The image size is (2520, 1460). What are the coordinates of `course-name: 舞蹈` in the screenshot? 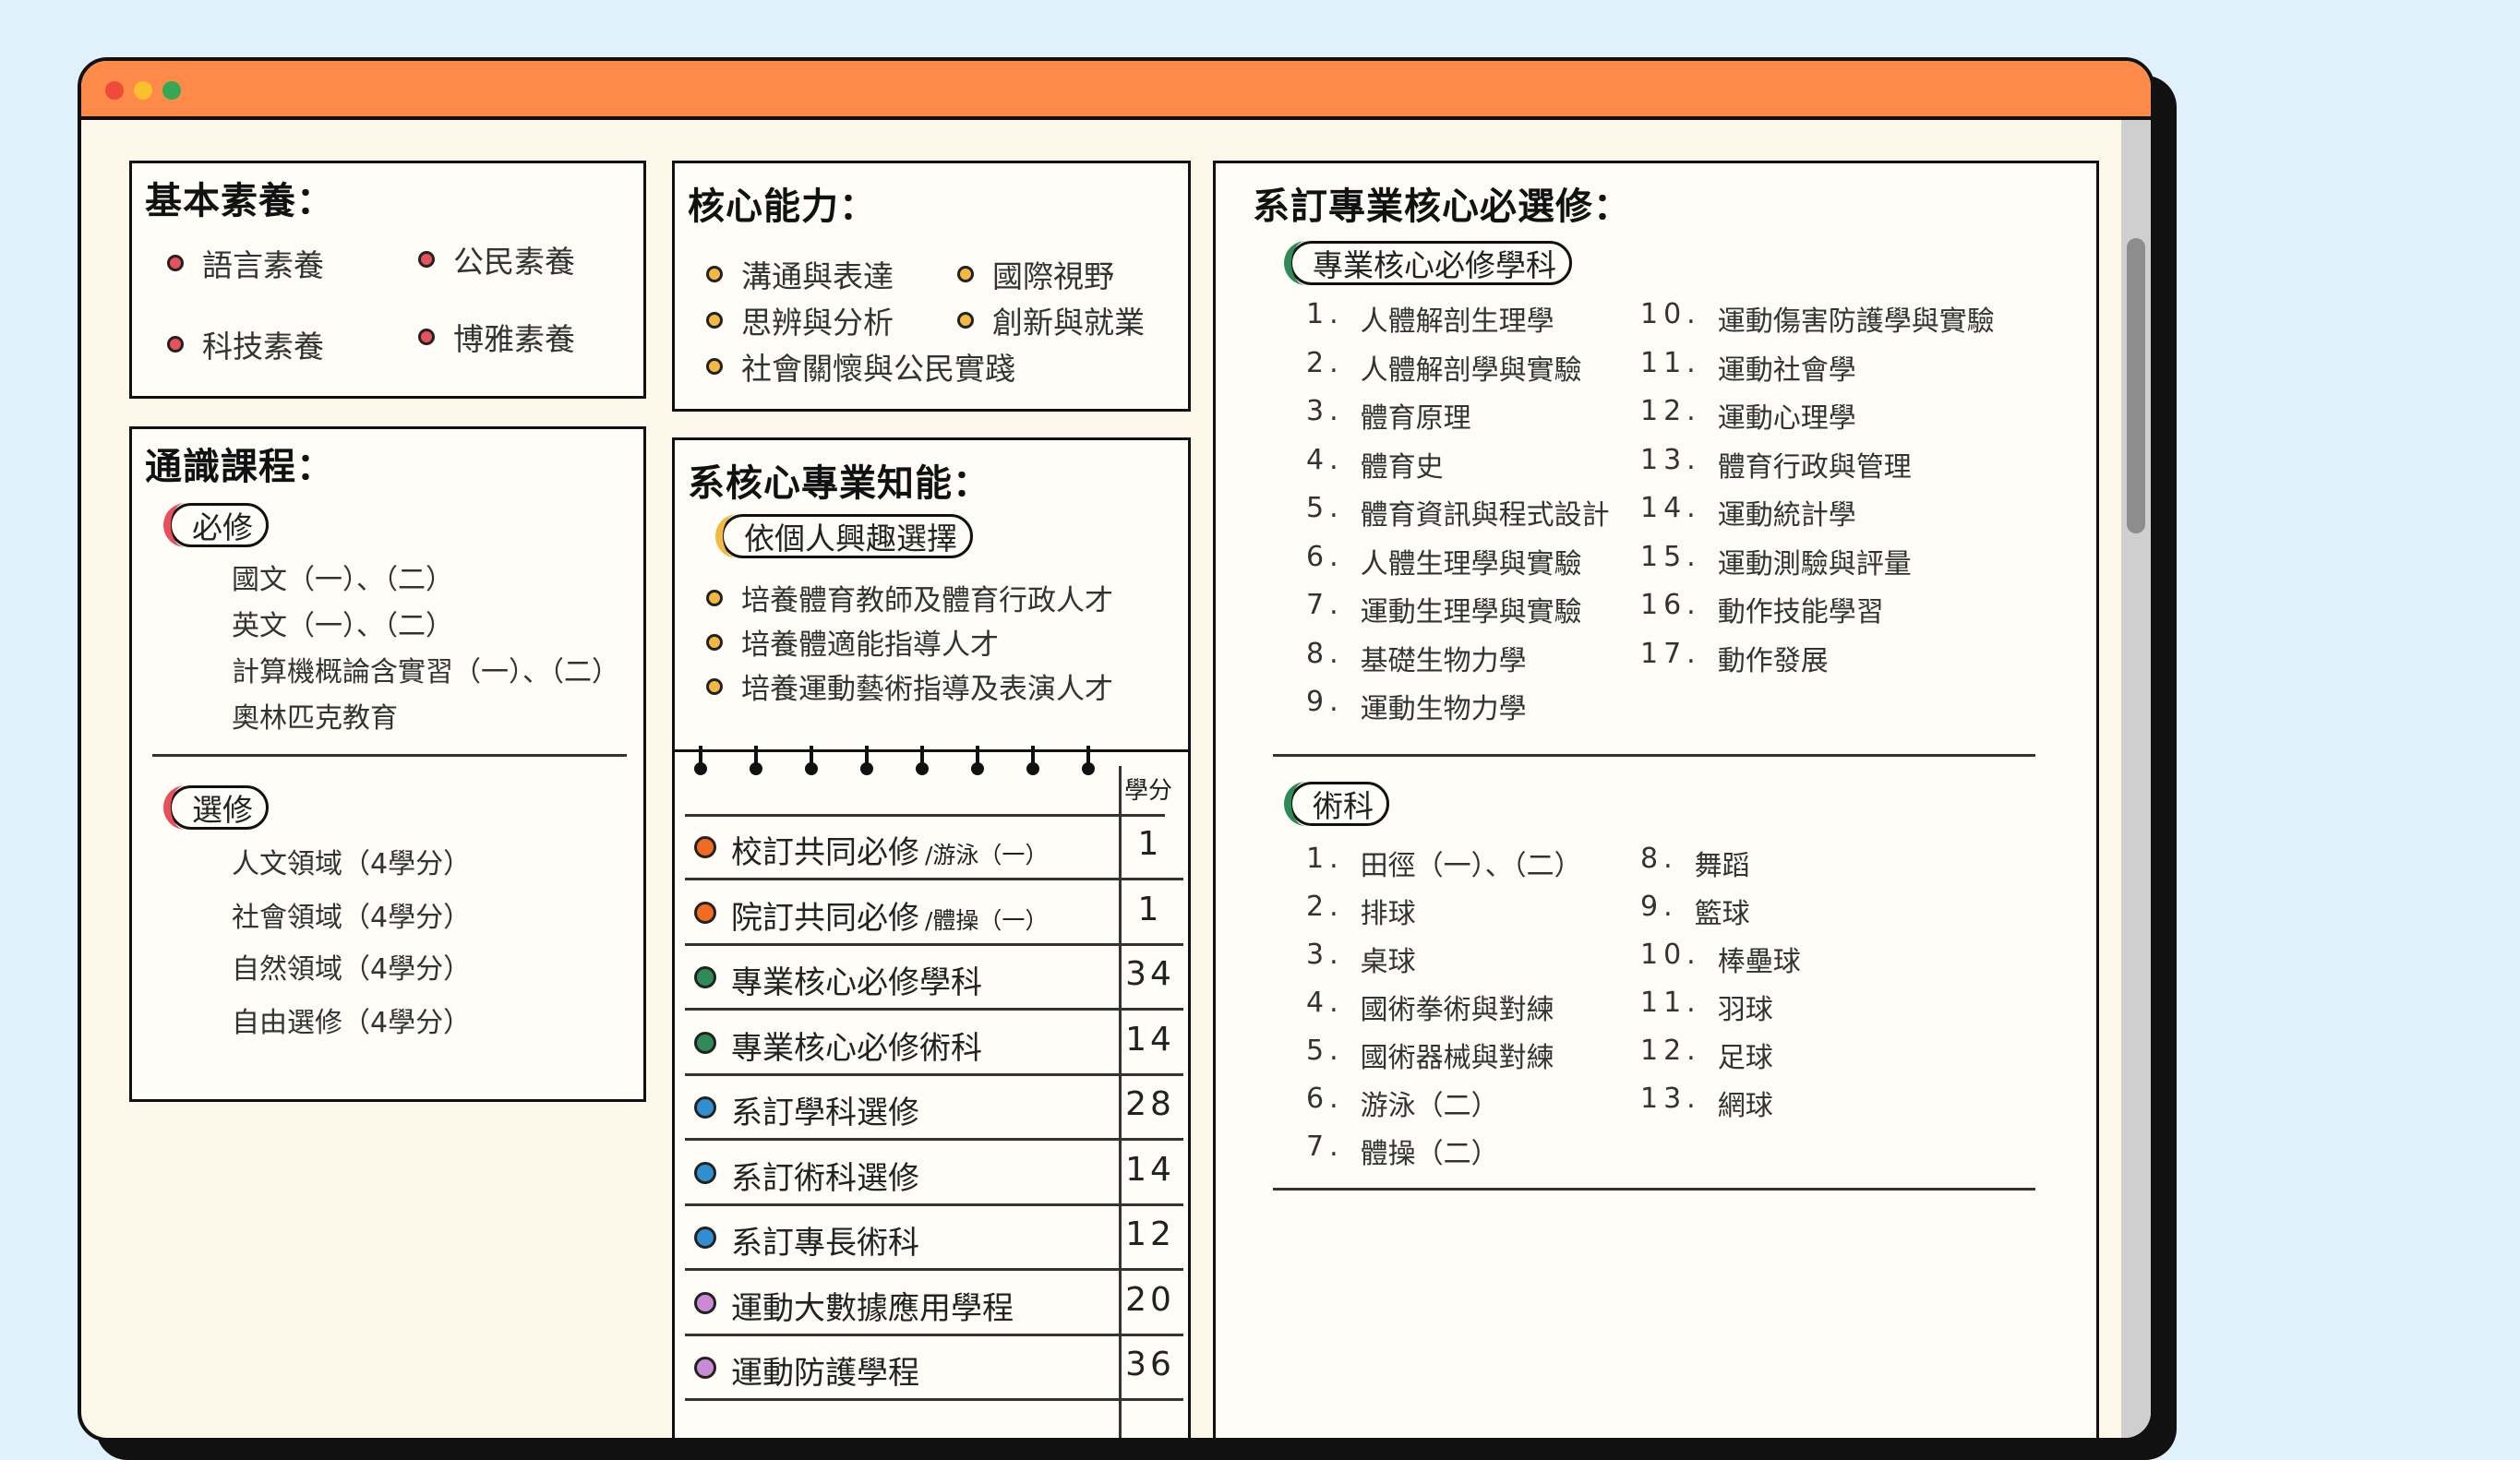 It's located at (1722, 866).